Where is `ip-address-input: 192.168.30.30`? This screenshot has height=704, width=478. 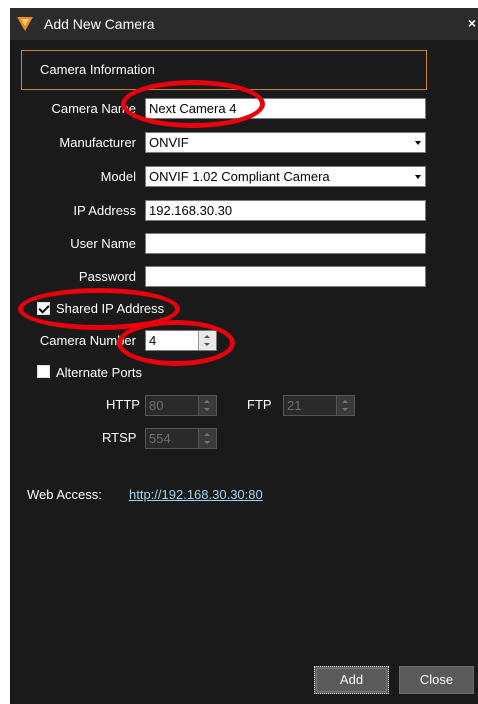
ip-address-input: 192.168.30.30 is located at coordinates (285, 210).